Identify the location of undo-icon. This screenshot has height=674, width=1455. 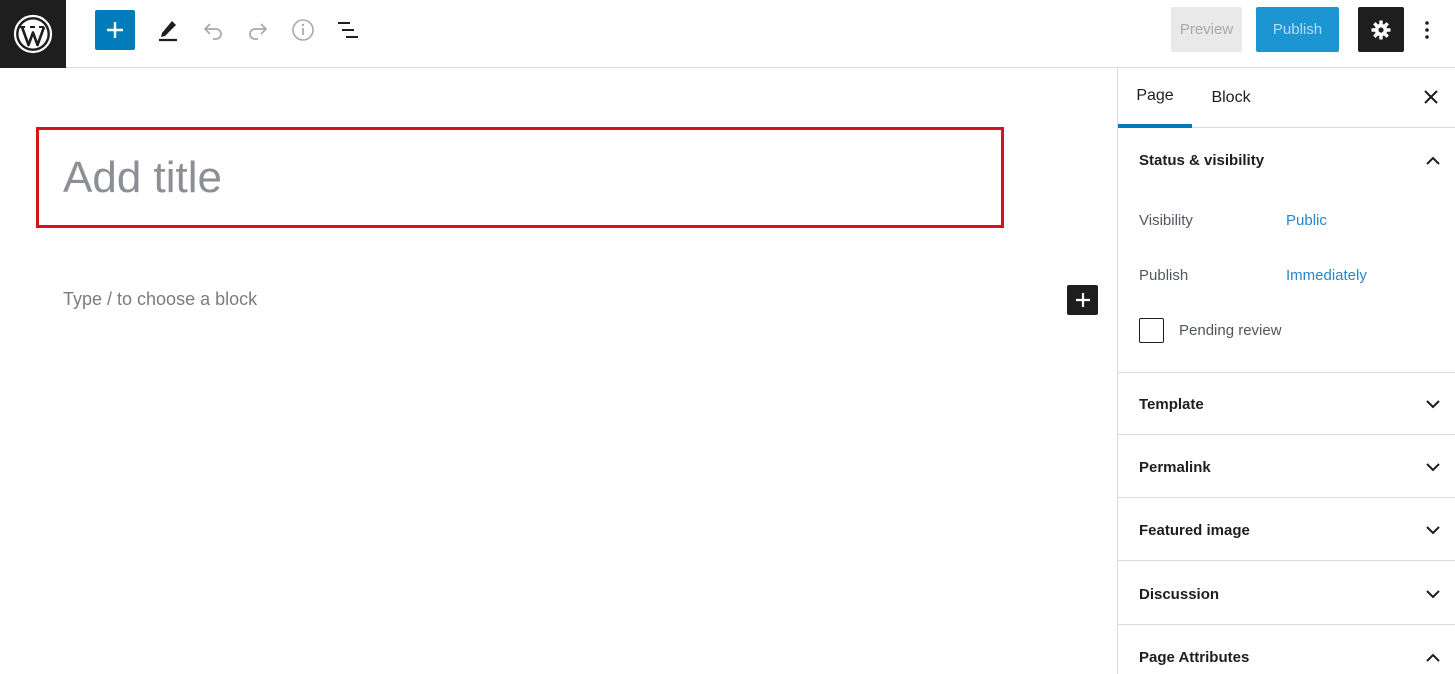
(212, 31).